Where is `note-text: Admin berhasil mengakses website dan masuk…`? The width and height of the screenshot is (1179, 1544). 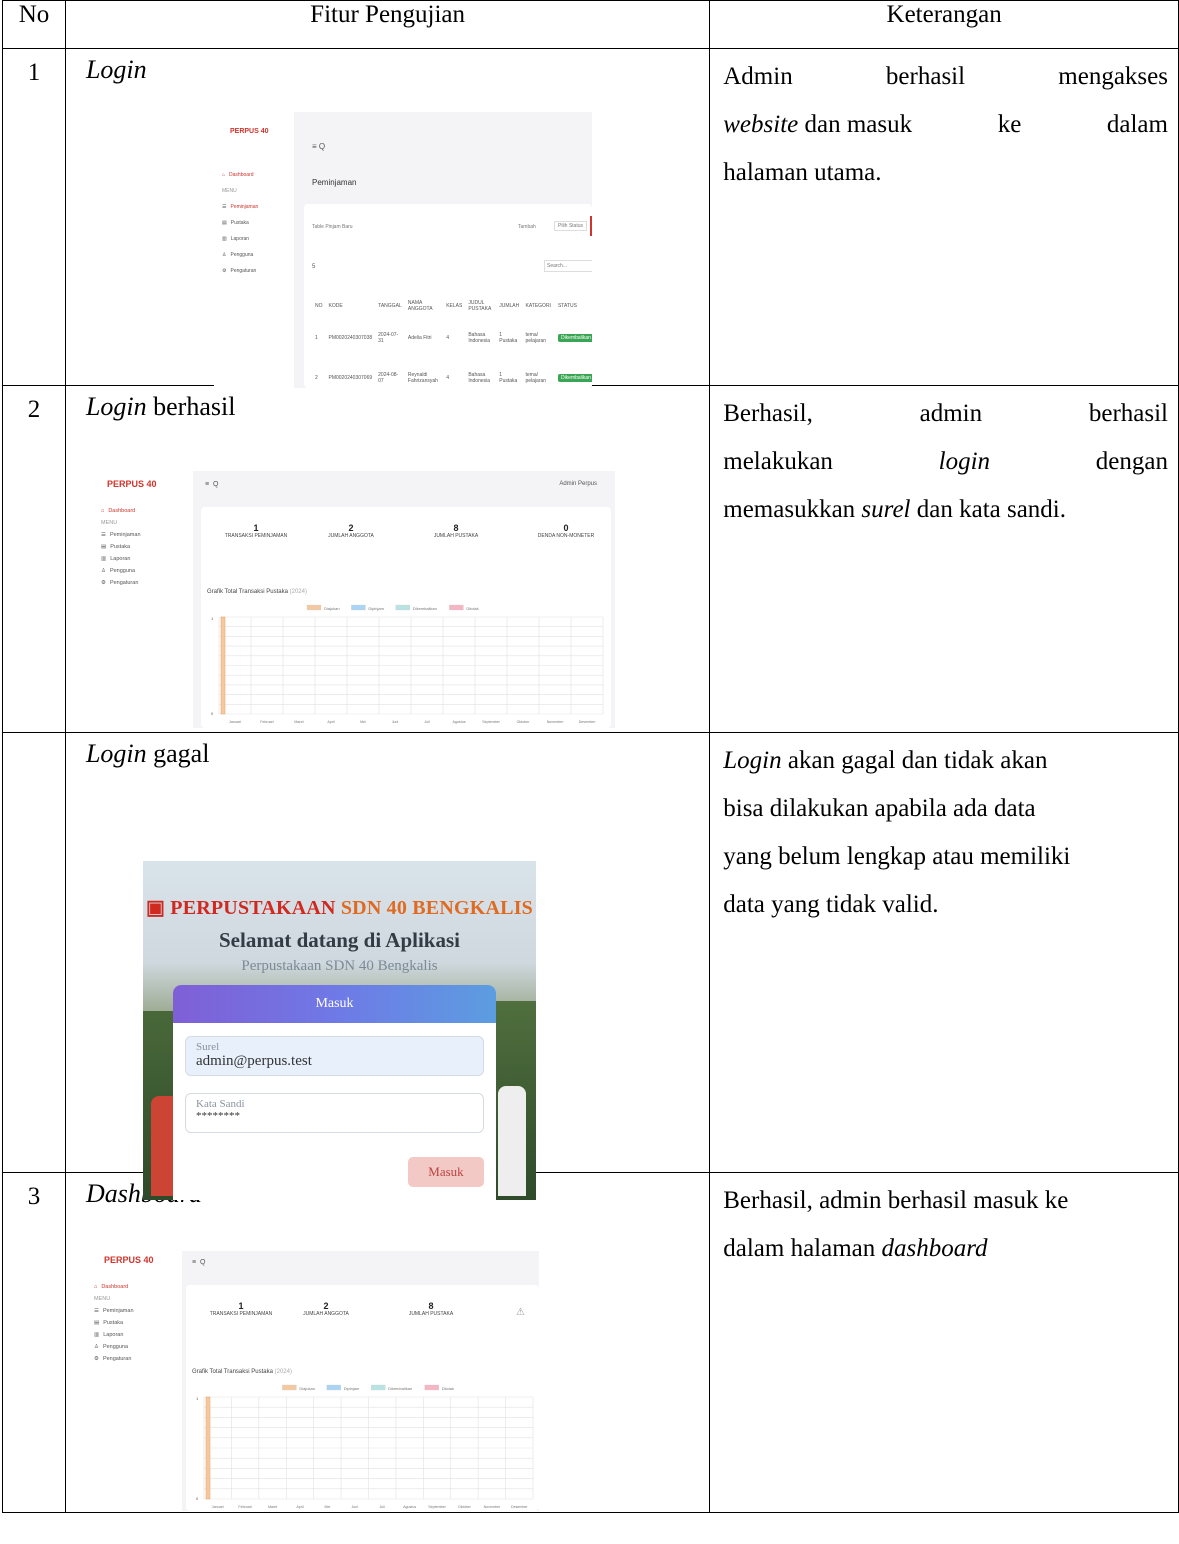
note-text: Admin berhasil mengakses website dan masuk… is located at coordinates (945, 124).